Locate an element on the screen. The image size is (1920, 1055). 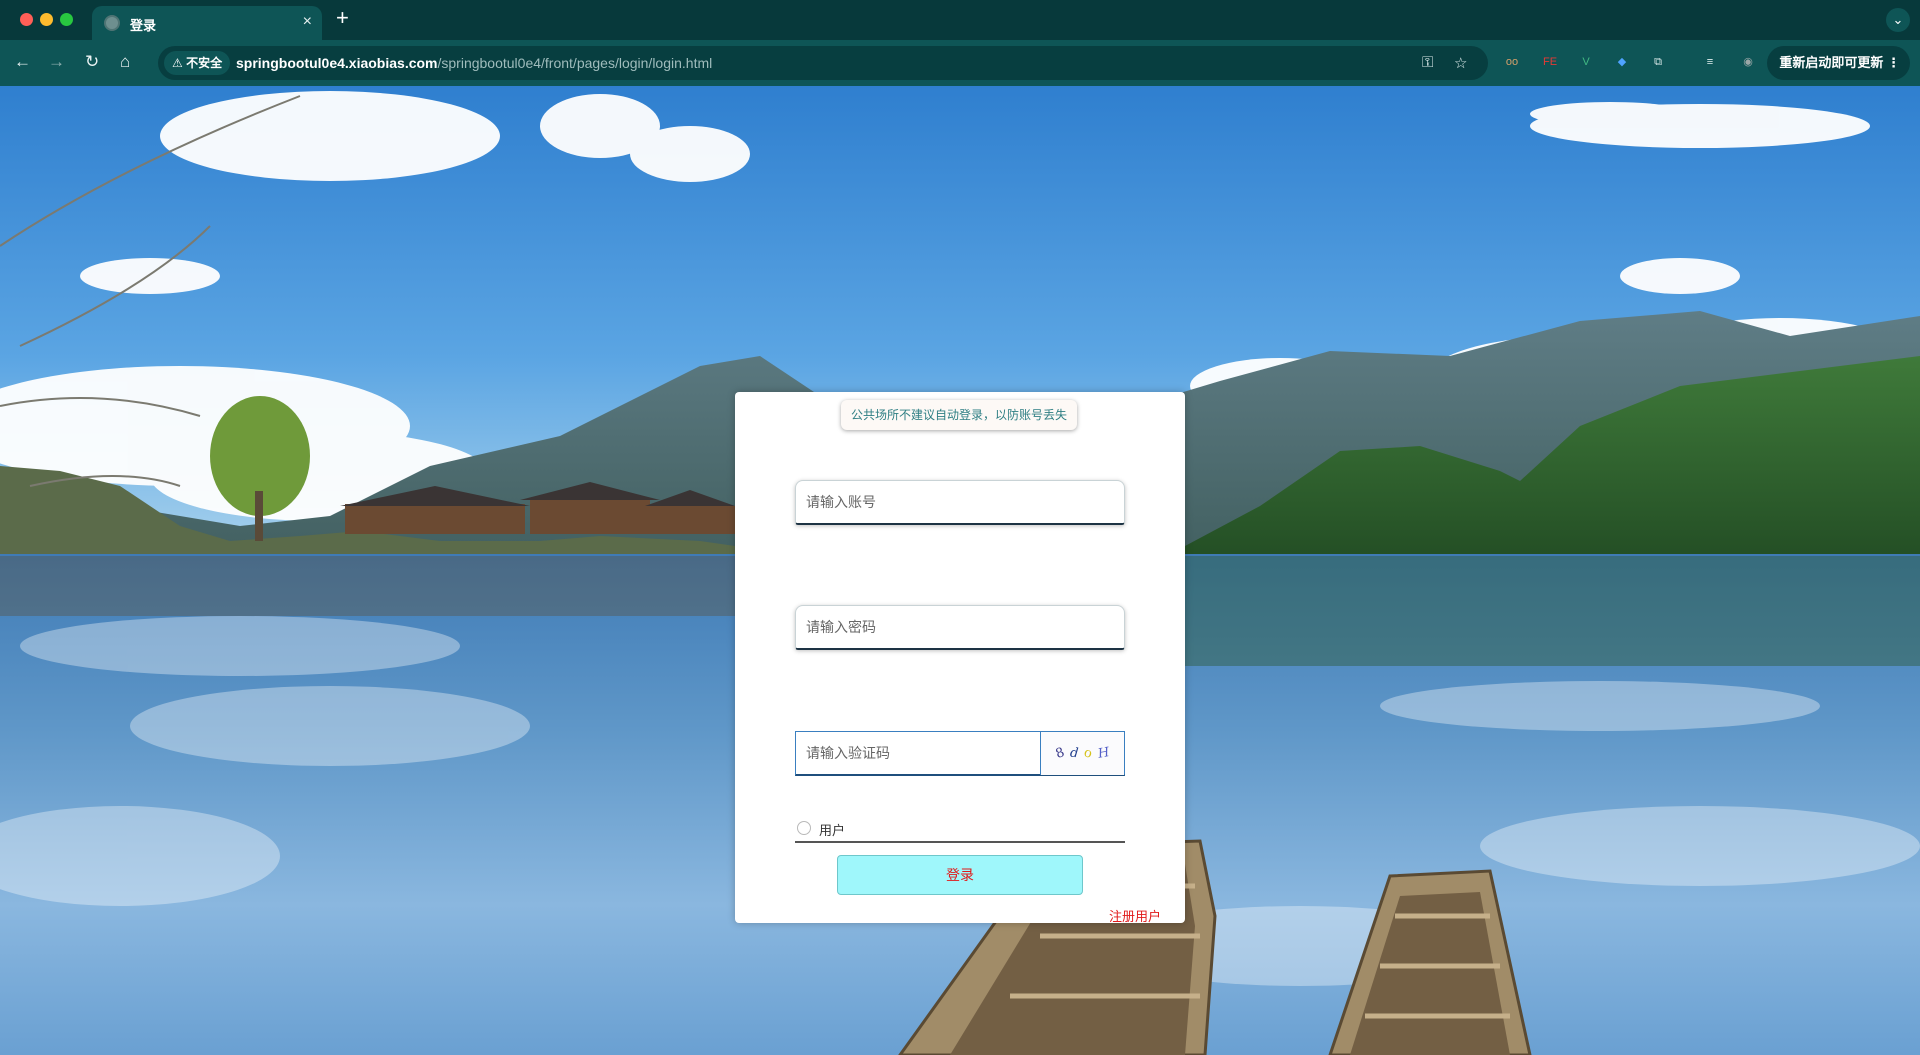
captcha-char: 8 is located at coordinates (1060, 753).